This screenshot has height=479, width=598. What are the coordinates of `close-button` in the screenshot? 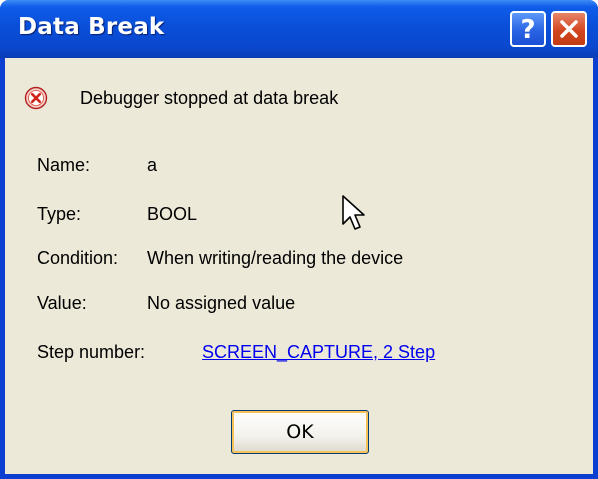 It's located at (569, 29).